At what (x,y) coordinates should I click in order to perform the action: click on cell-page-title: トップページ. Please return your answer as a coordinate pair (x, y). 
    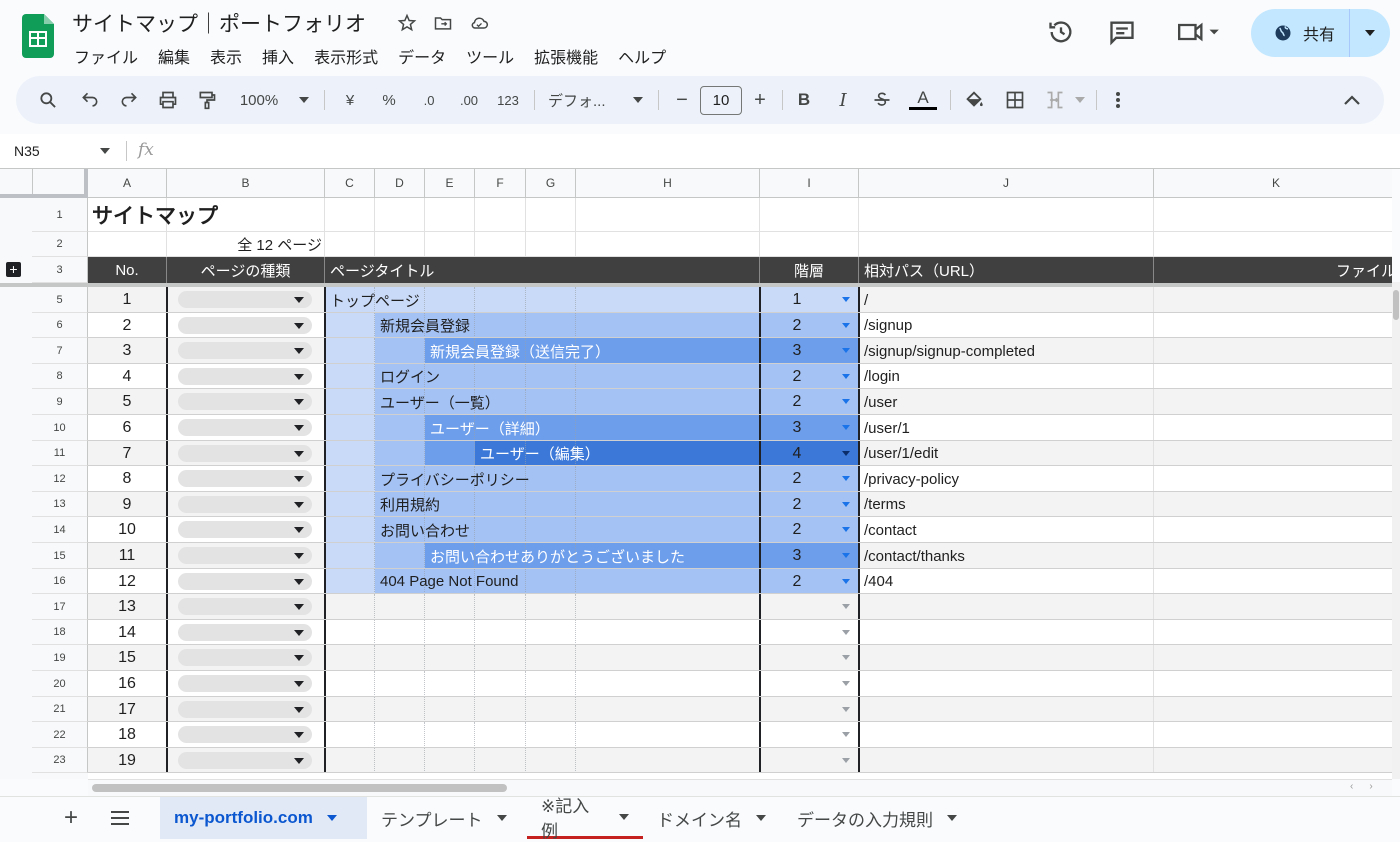
    Looking at the image, I should click on (375, 300).